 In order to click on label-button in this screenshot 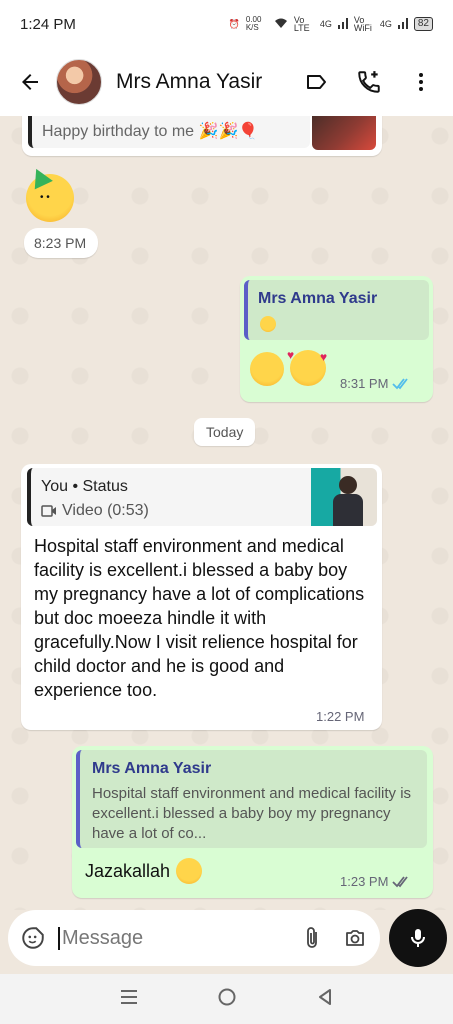, I will do `click(317, 82)`.